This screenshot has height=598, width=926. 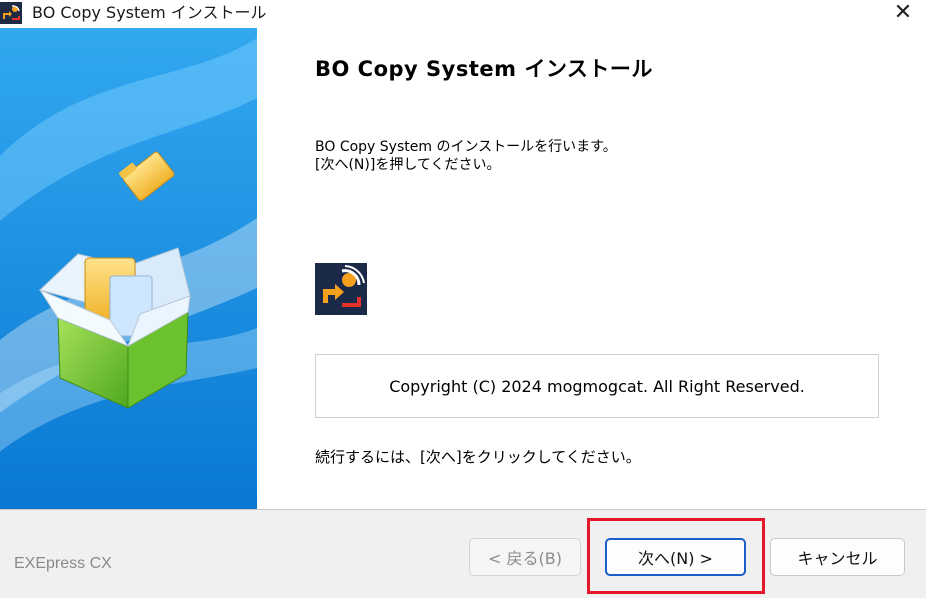 I want to click on cancel-button: キャンセル, so click(x=837, y=557).